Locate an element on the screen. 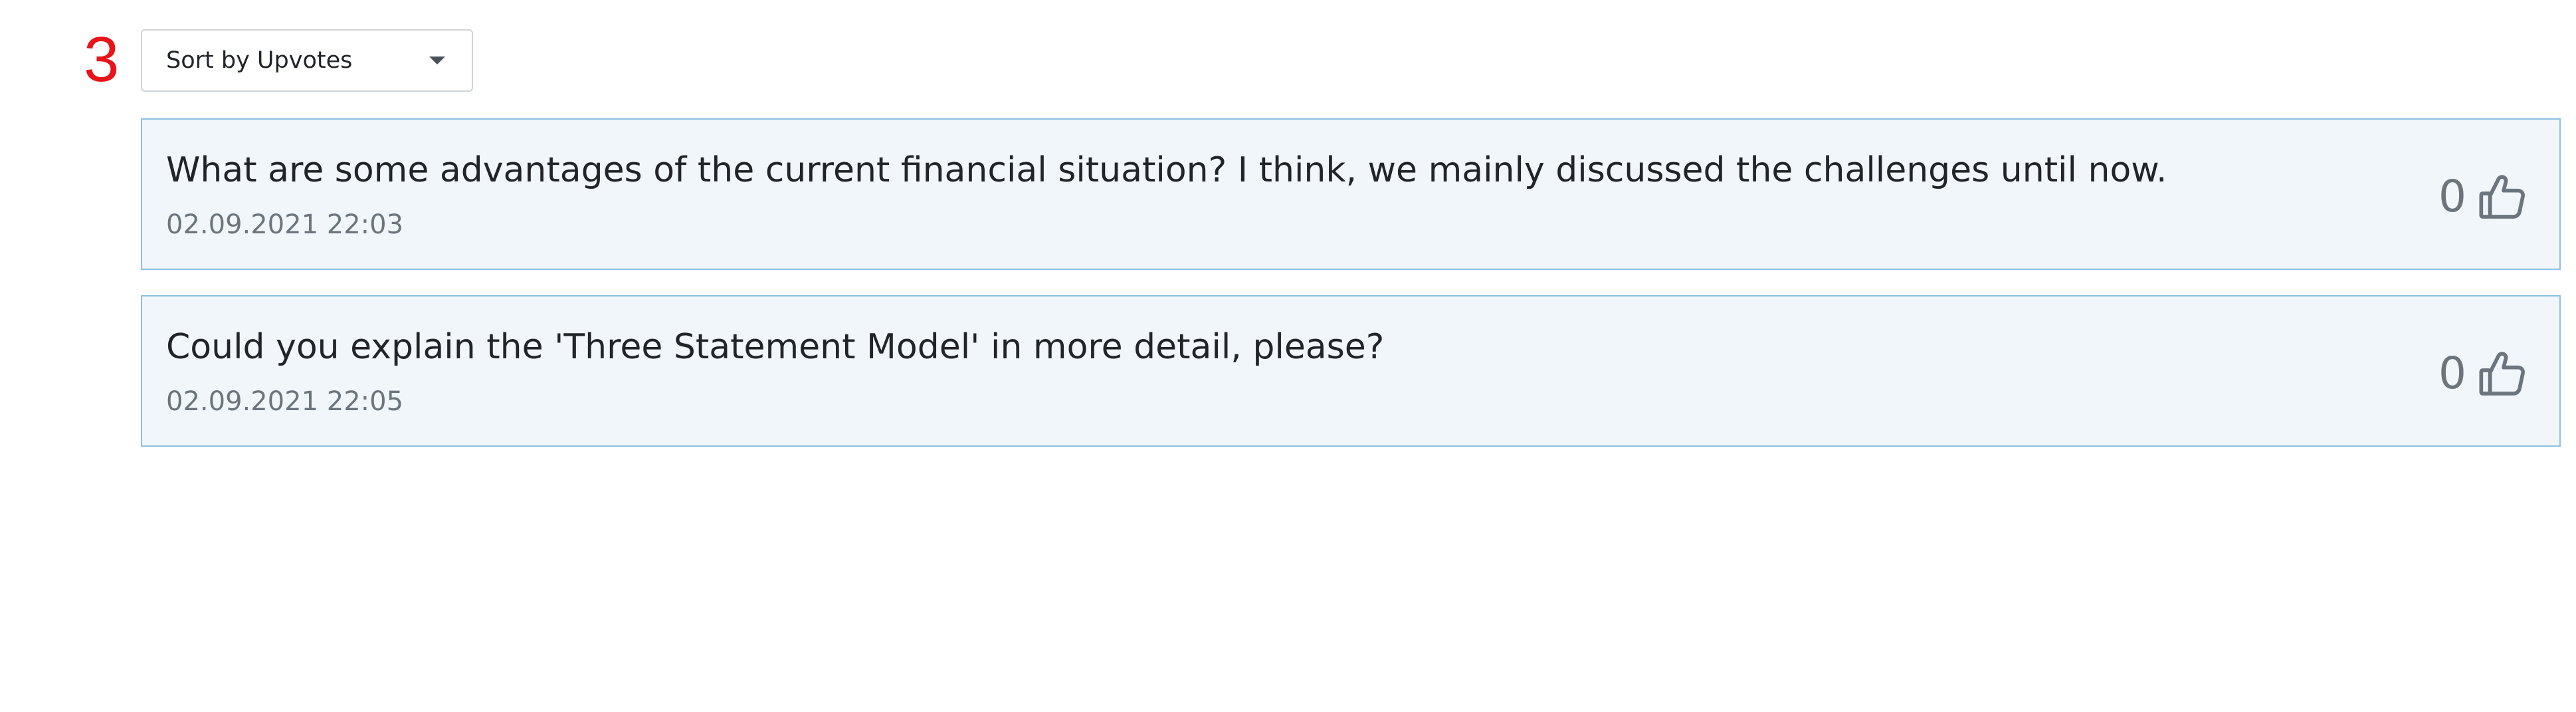  question-timestamp: 02.09.2021 22:05 is located at coordinates (285, 401).